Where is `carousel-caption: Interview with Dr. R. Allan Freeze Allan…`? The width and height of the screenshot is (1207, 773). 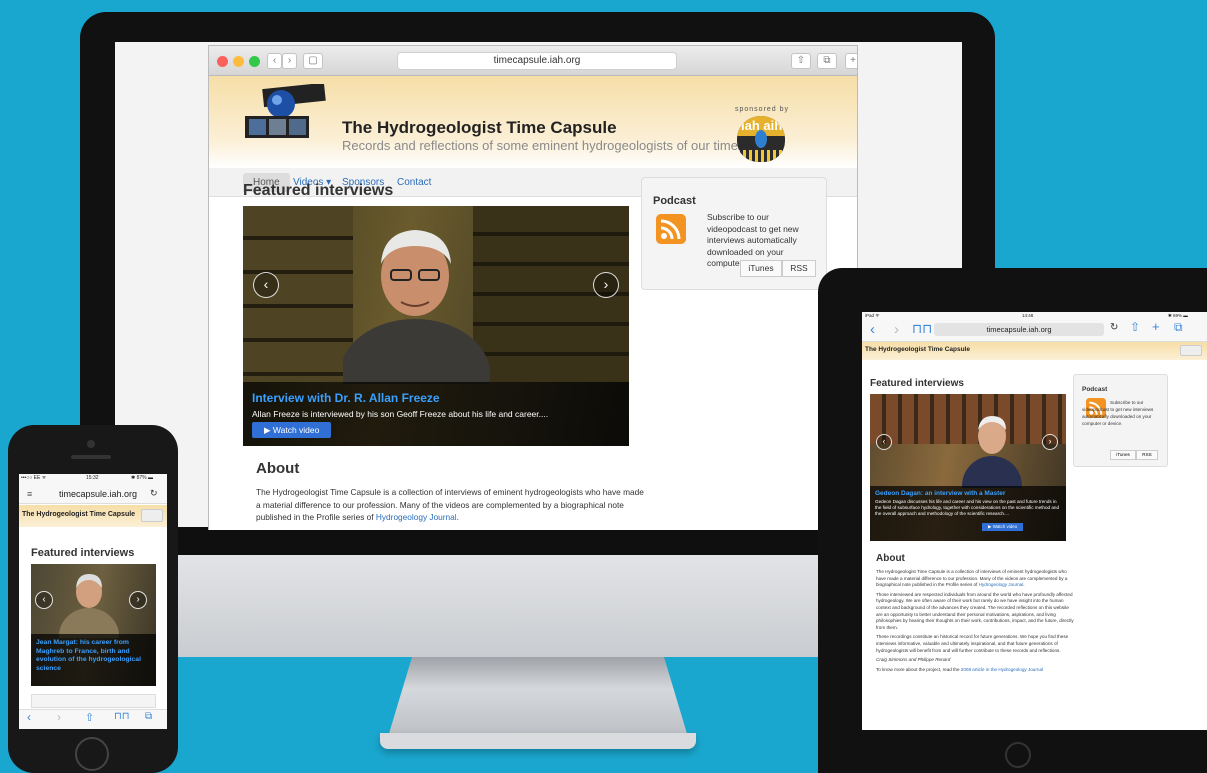 carousel-caption: Interview with Dr. R. Allan Freeze Allan… is located at coordinates (436, 414).